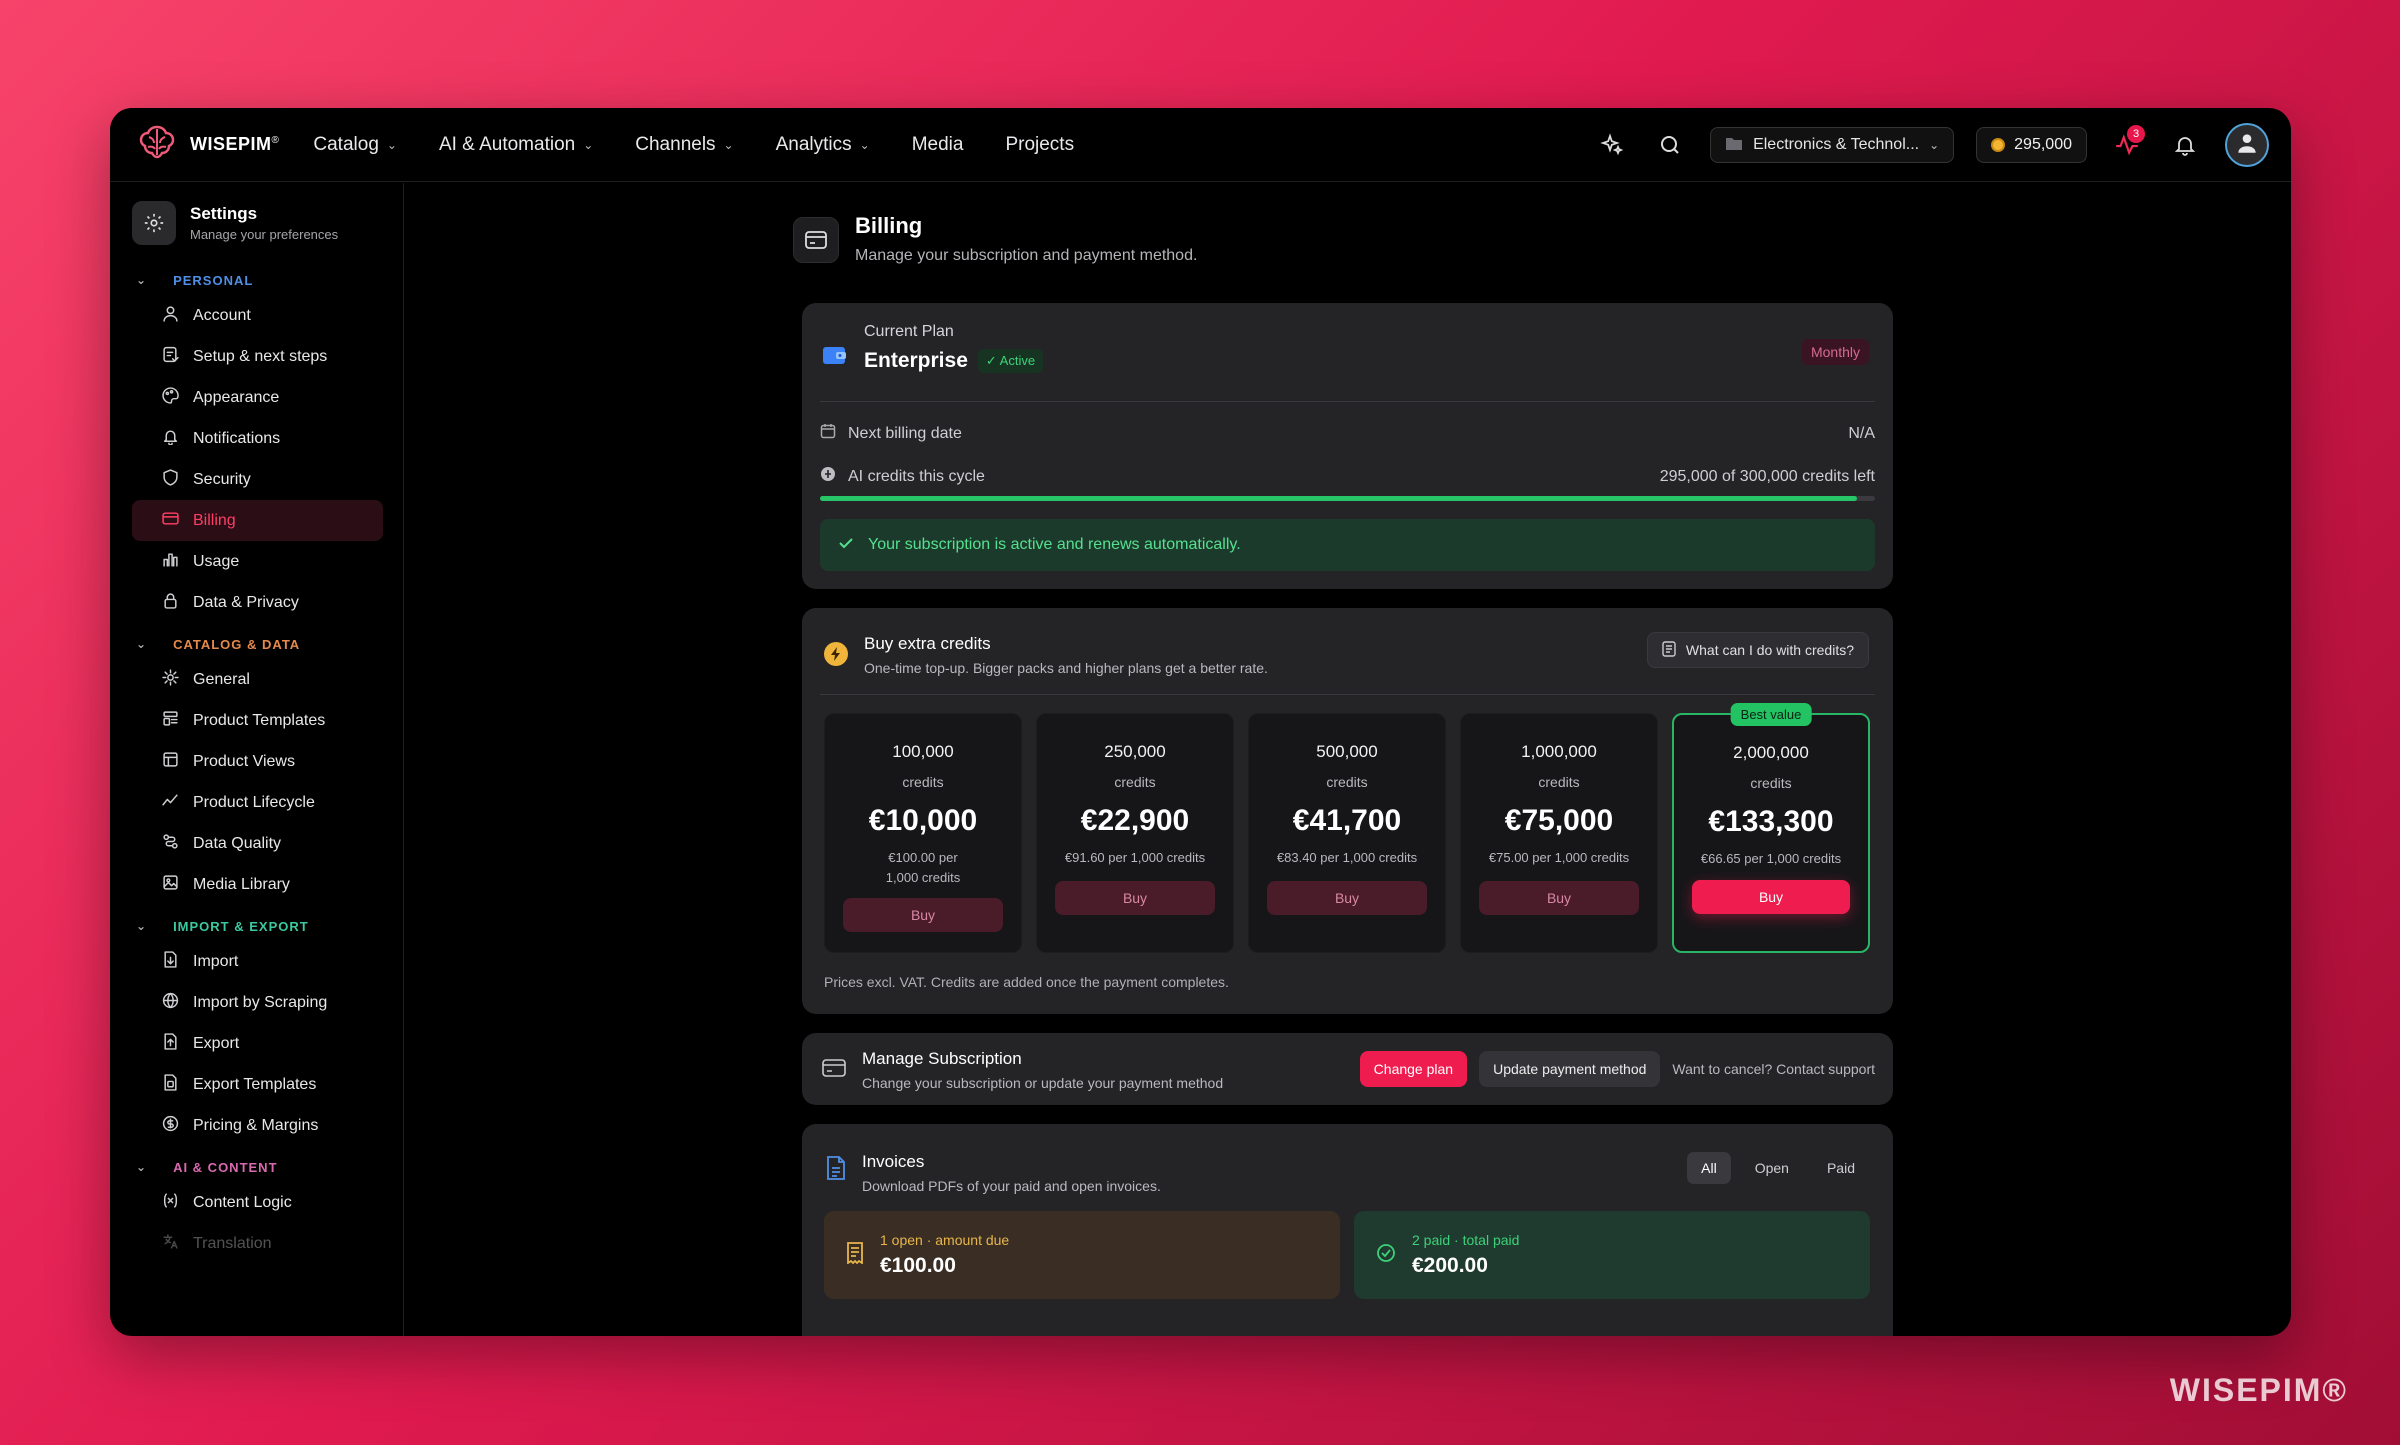 The image size is (2400, 1445). What do you see at coordinates (1861, 433) in the screenshot?
I see `next-billing-value: N/A` at bounding box center [1861, 433].